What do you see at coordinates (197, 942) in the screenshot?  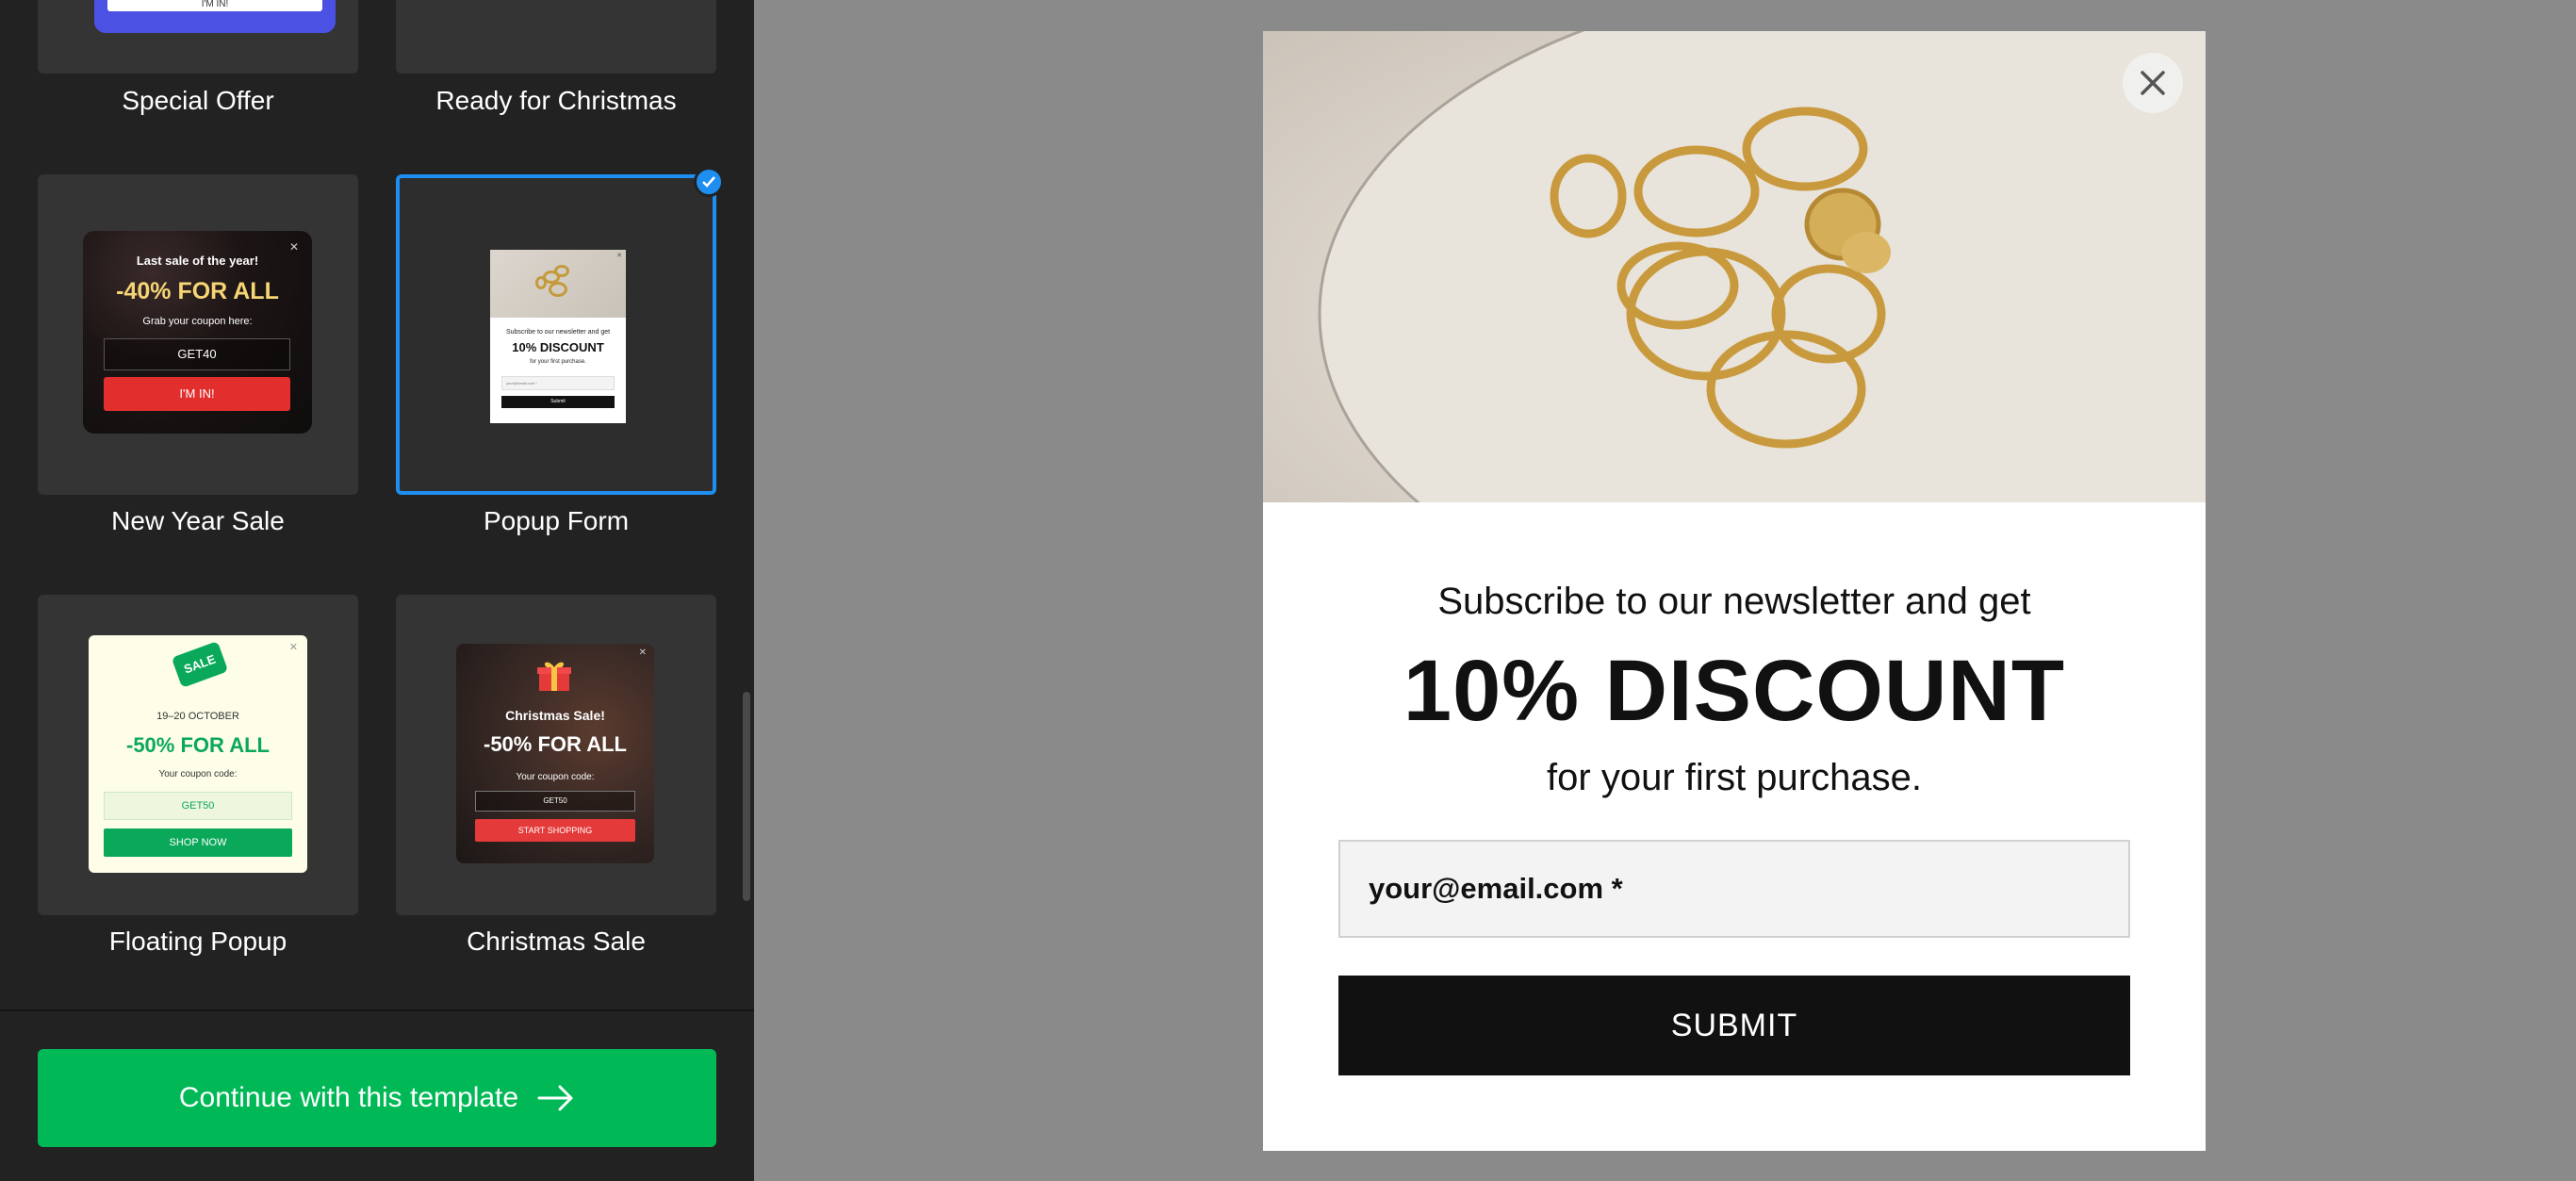 I see `template-label-floating-popup: Floating Popup` at bounding box center [197, 942].